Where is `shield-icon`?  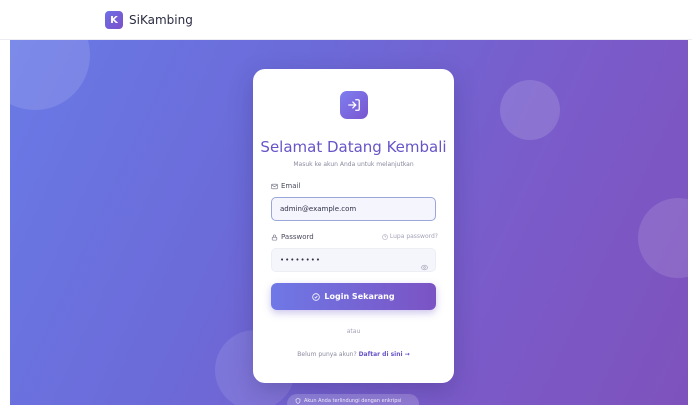 shield-icon is located at coordinates (298, 401).